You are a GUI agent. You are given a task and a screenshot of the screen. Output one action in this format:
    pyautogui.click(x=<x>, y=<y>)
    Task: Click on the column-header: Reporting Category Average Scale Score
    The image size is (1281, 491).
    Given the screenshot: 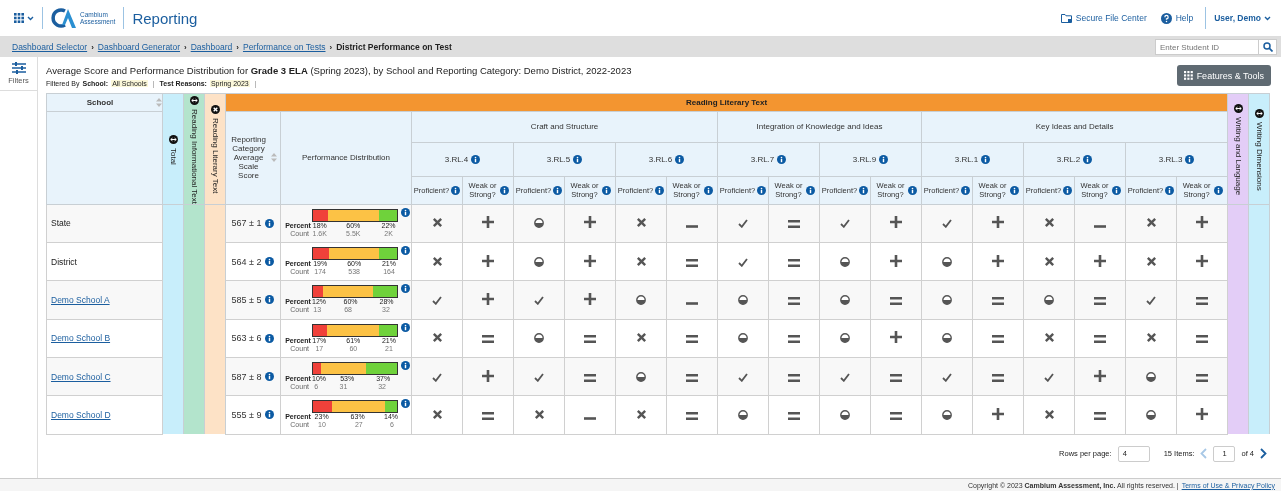 What is the action you would take?
    pyautogui.click(x=253, y=158)
    